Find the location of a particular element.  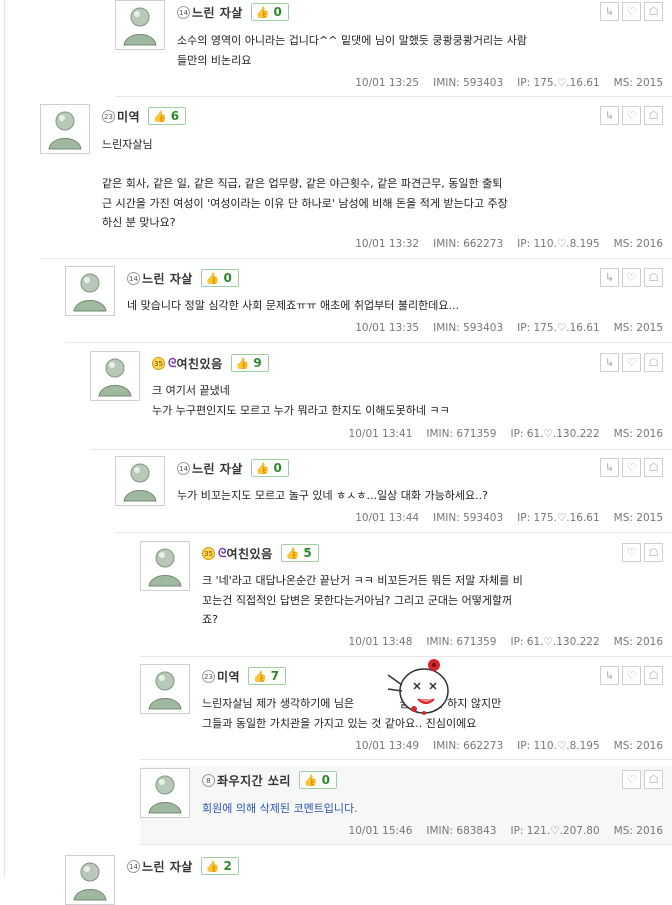

level-badge: 8 is located at coordinates (208, 780).